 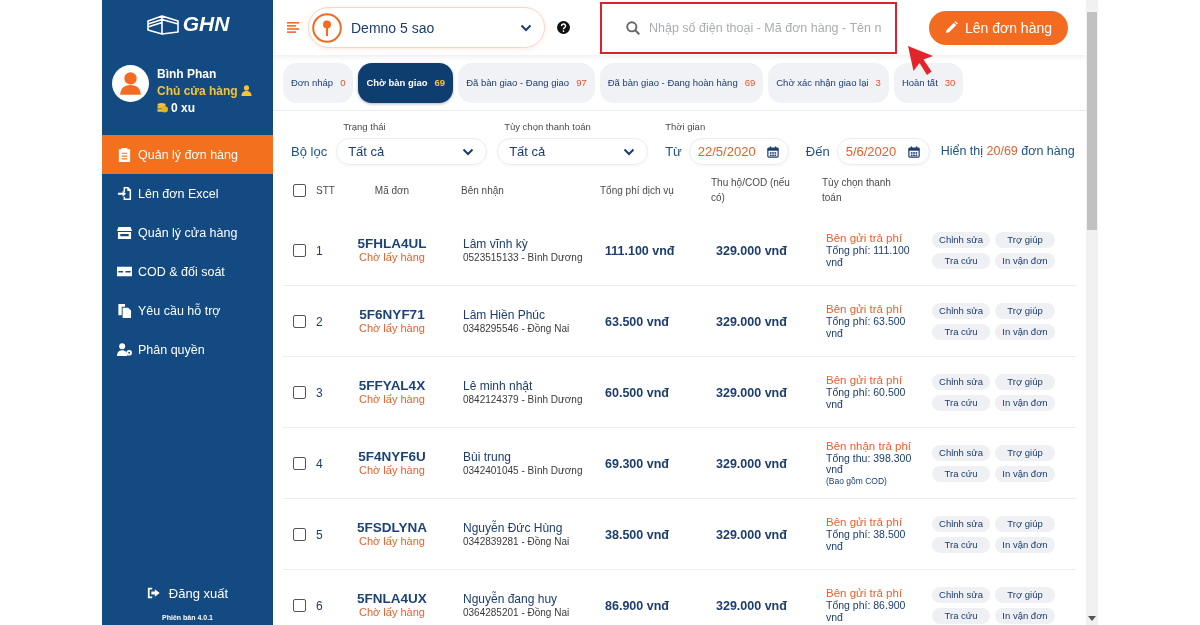 I want to click on logout-button: Đăng xuất, so click(x=187, y=593).